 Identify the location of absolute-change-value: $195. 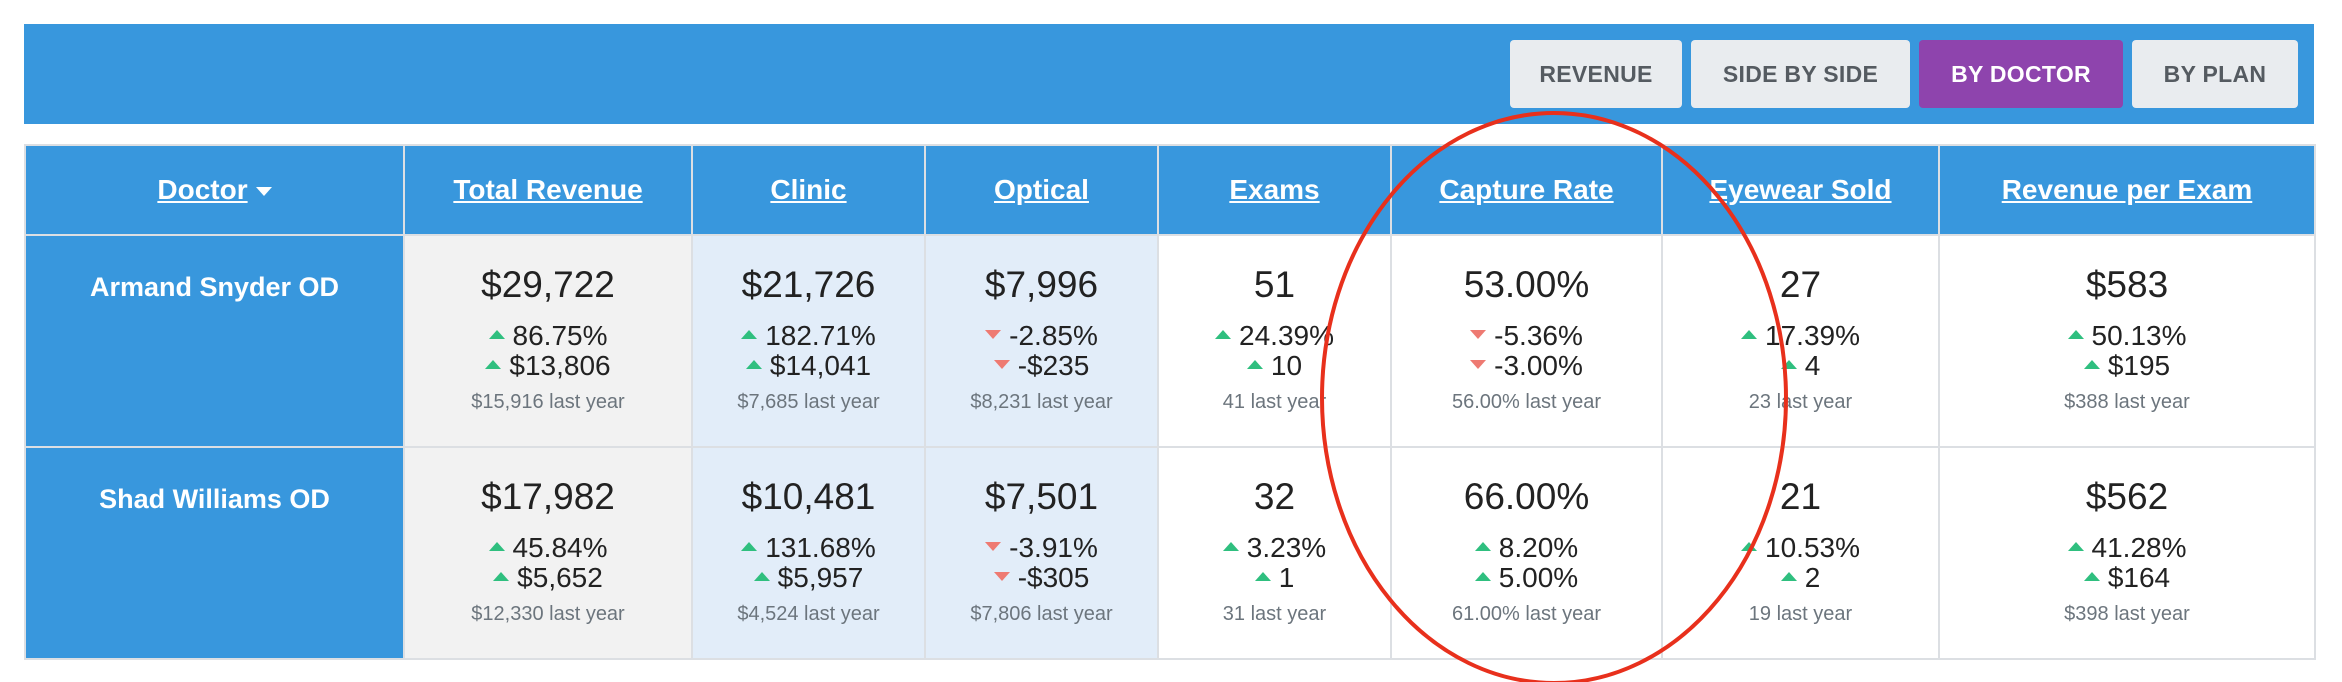
(2139, 365).